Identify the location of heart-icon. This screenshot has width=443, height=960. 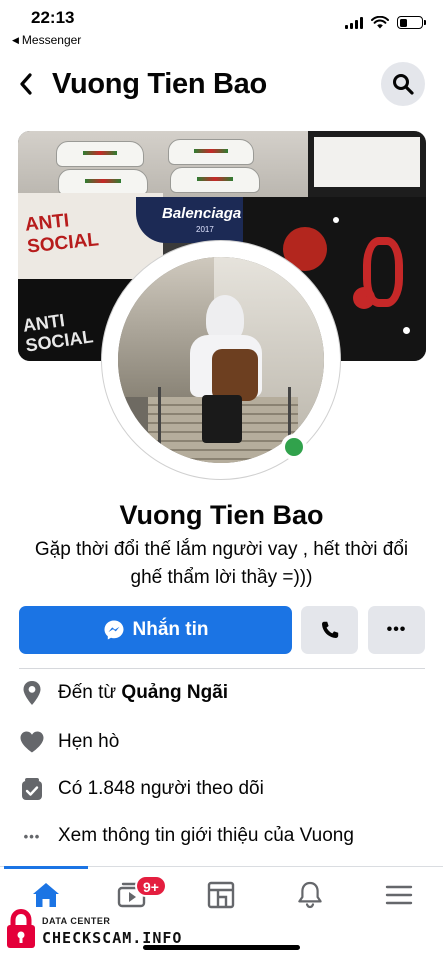
(32, 742).